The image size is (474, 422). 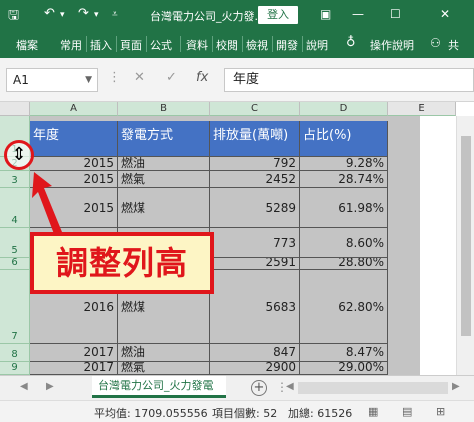 I want to click on page-break-view-icon: ⊞, so click(x=440, y=411).